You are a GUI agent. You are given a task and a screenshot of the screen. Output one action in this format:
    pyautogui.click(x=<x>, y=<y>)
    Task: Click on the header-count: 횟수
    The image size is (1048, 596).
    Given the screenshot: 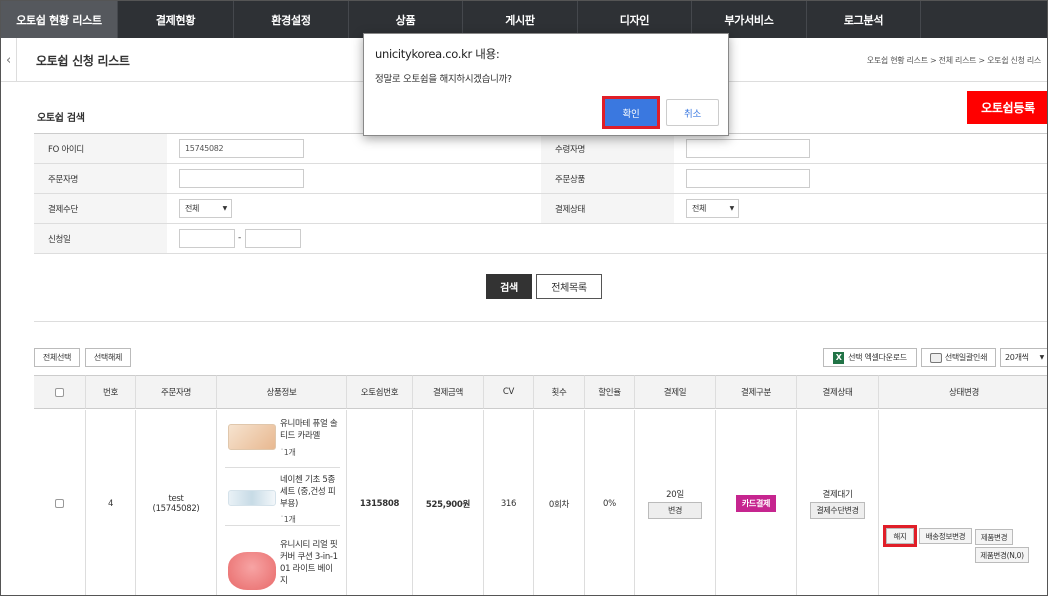 What is the action you would take?
    pyautogui.click(x=559, y=392)
    